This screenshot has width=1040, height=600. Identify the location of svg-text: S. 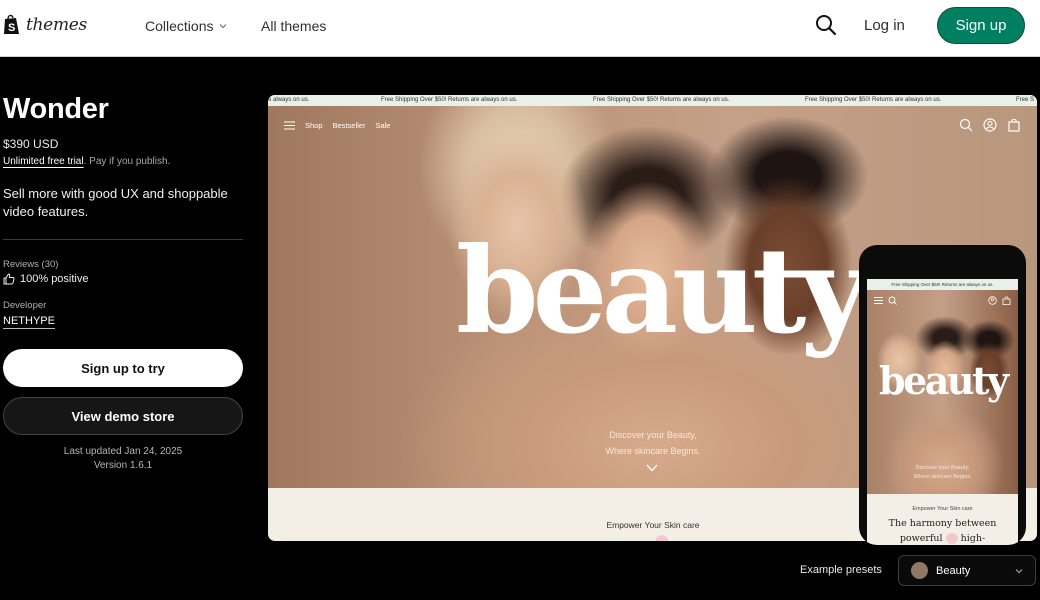
(11, 28).